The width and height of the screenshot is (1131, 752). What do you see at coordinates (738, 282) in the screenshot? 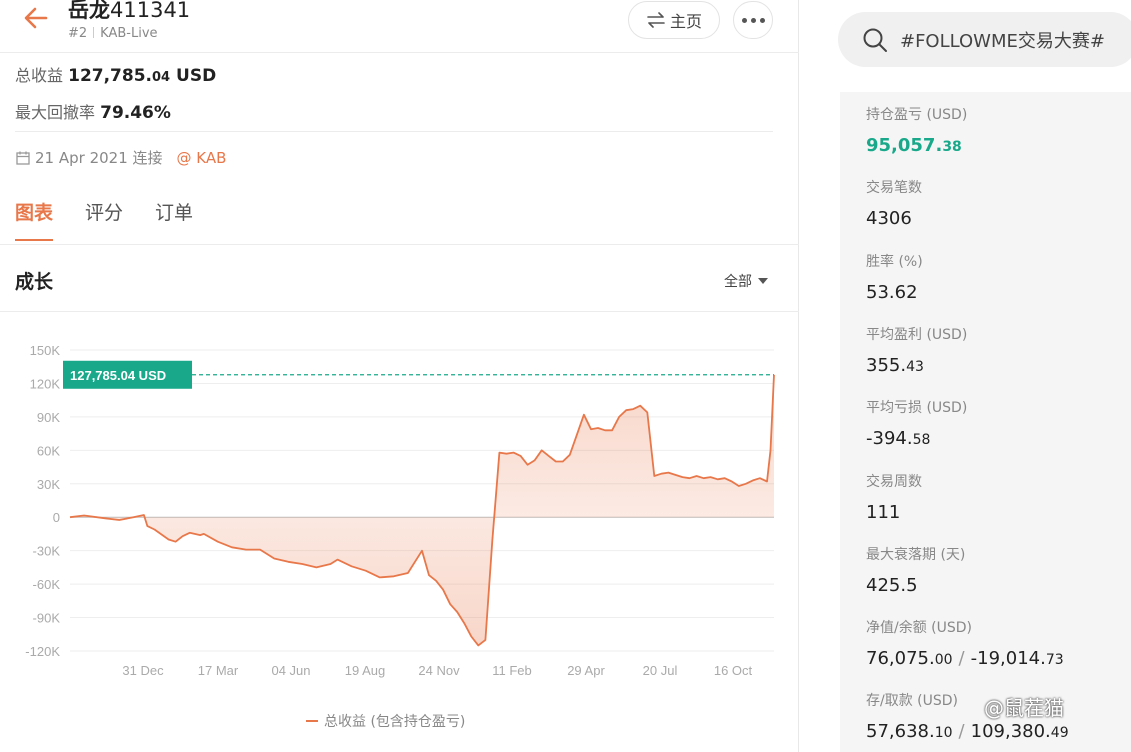
I see `range-filter-label: 全部` at bounding box center [738, 282].